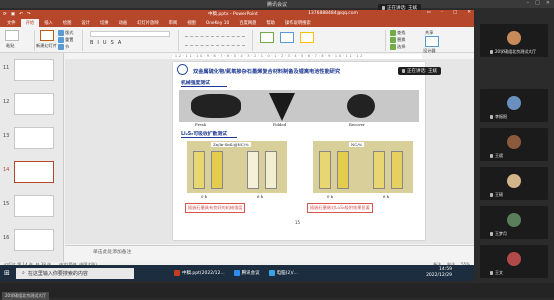  I want to click on tab-home: 开始, so click(30, 23).